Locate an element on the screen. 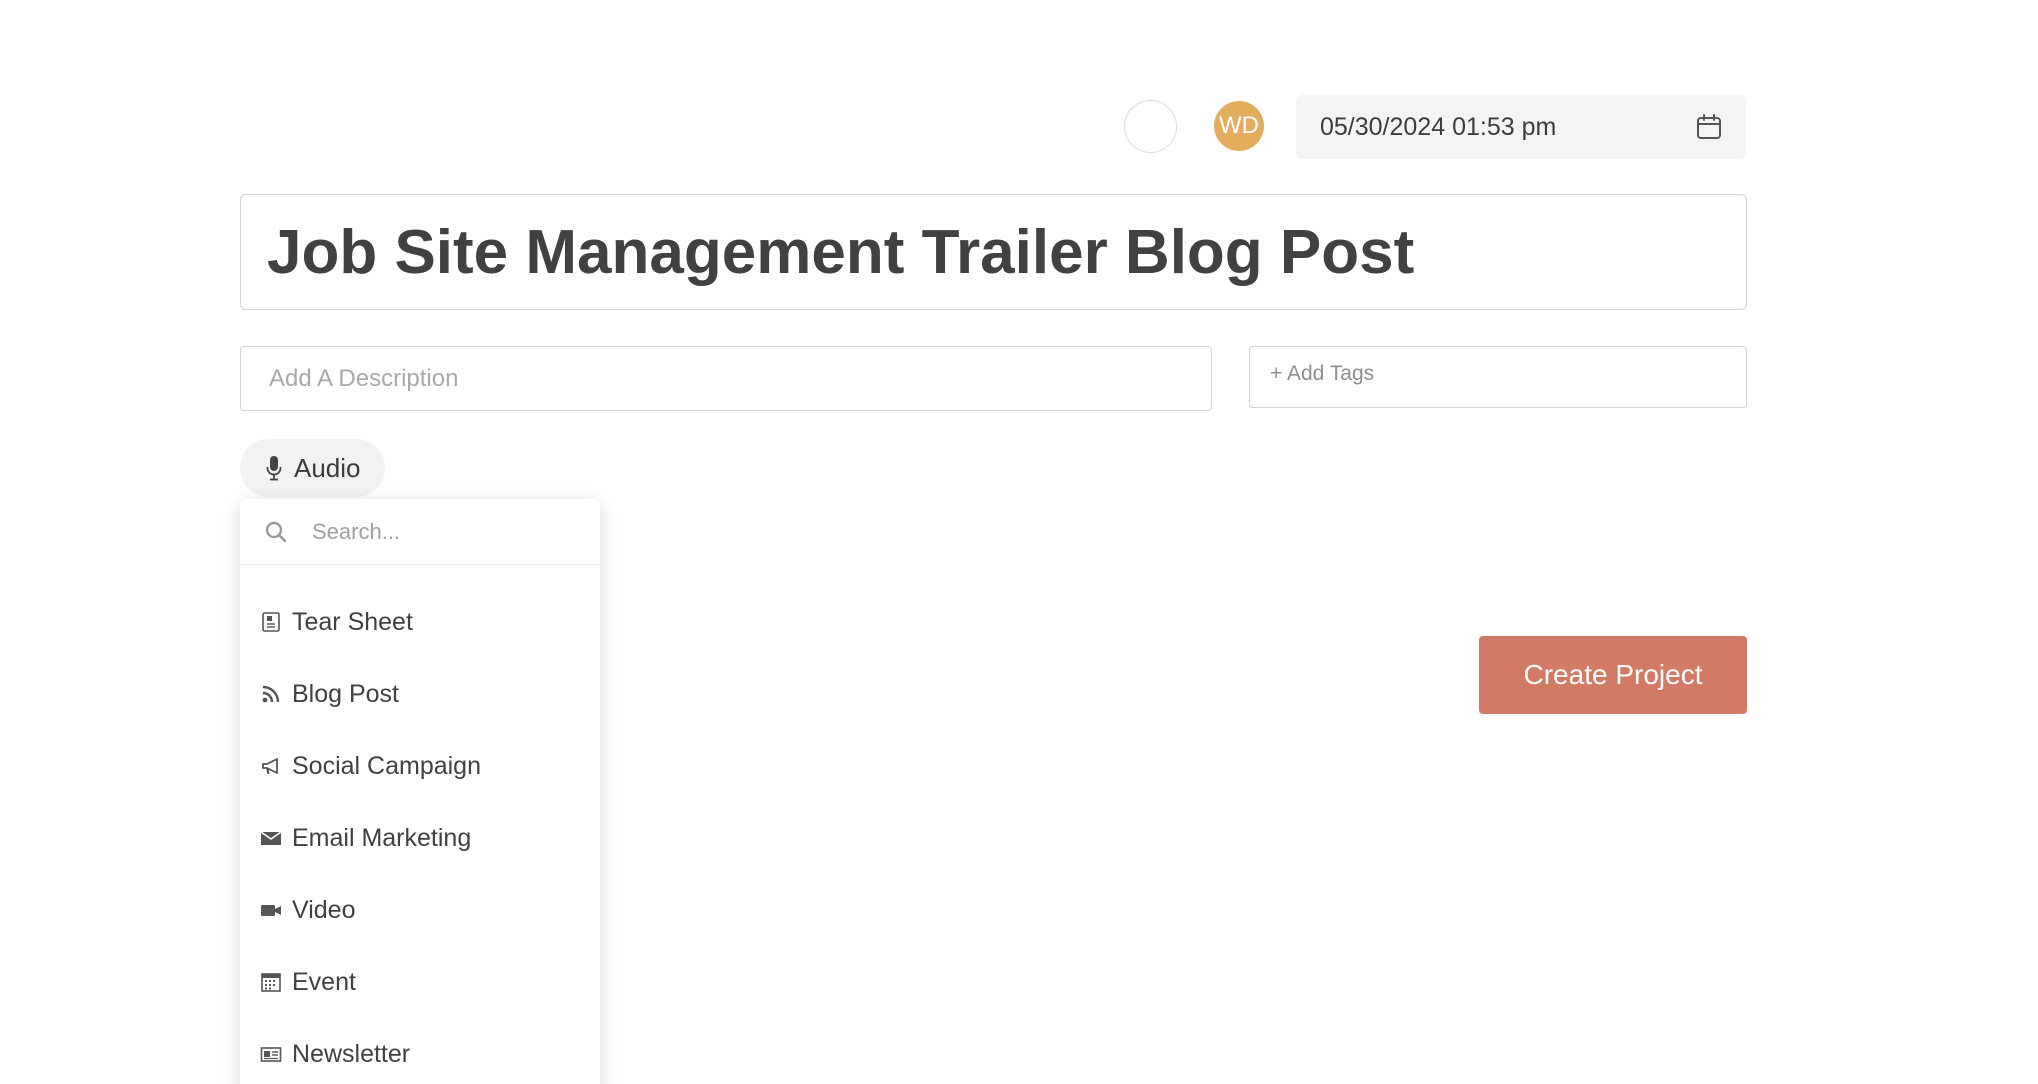 This screenshot has width=2038, height=1084. type-option-label: Social Campaign is located at coordinates (386, 765).